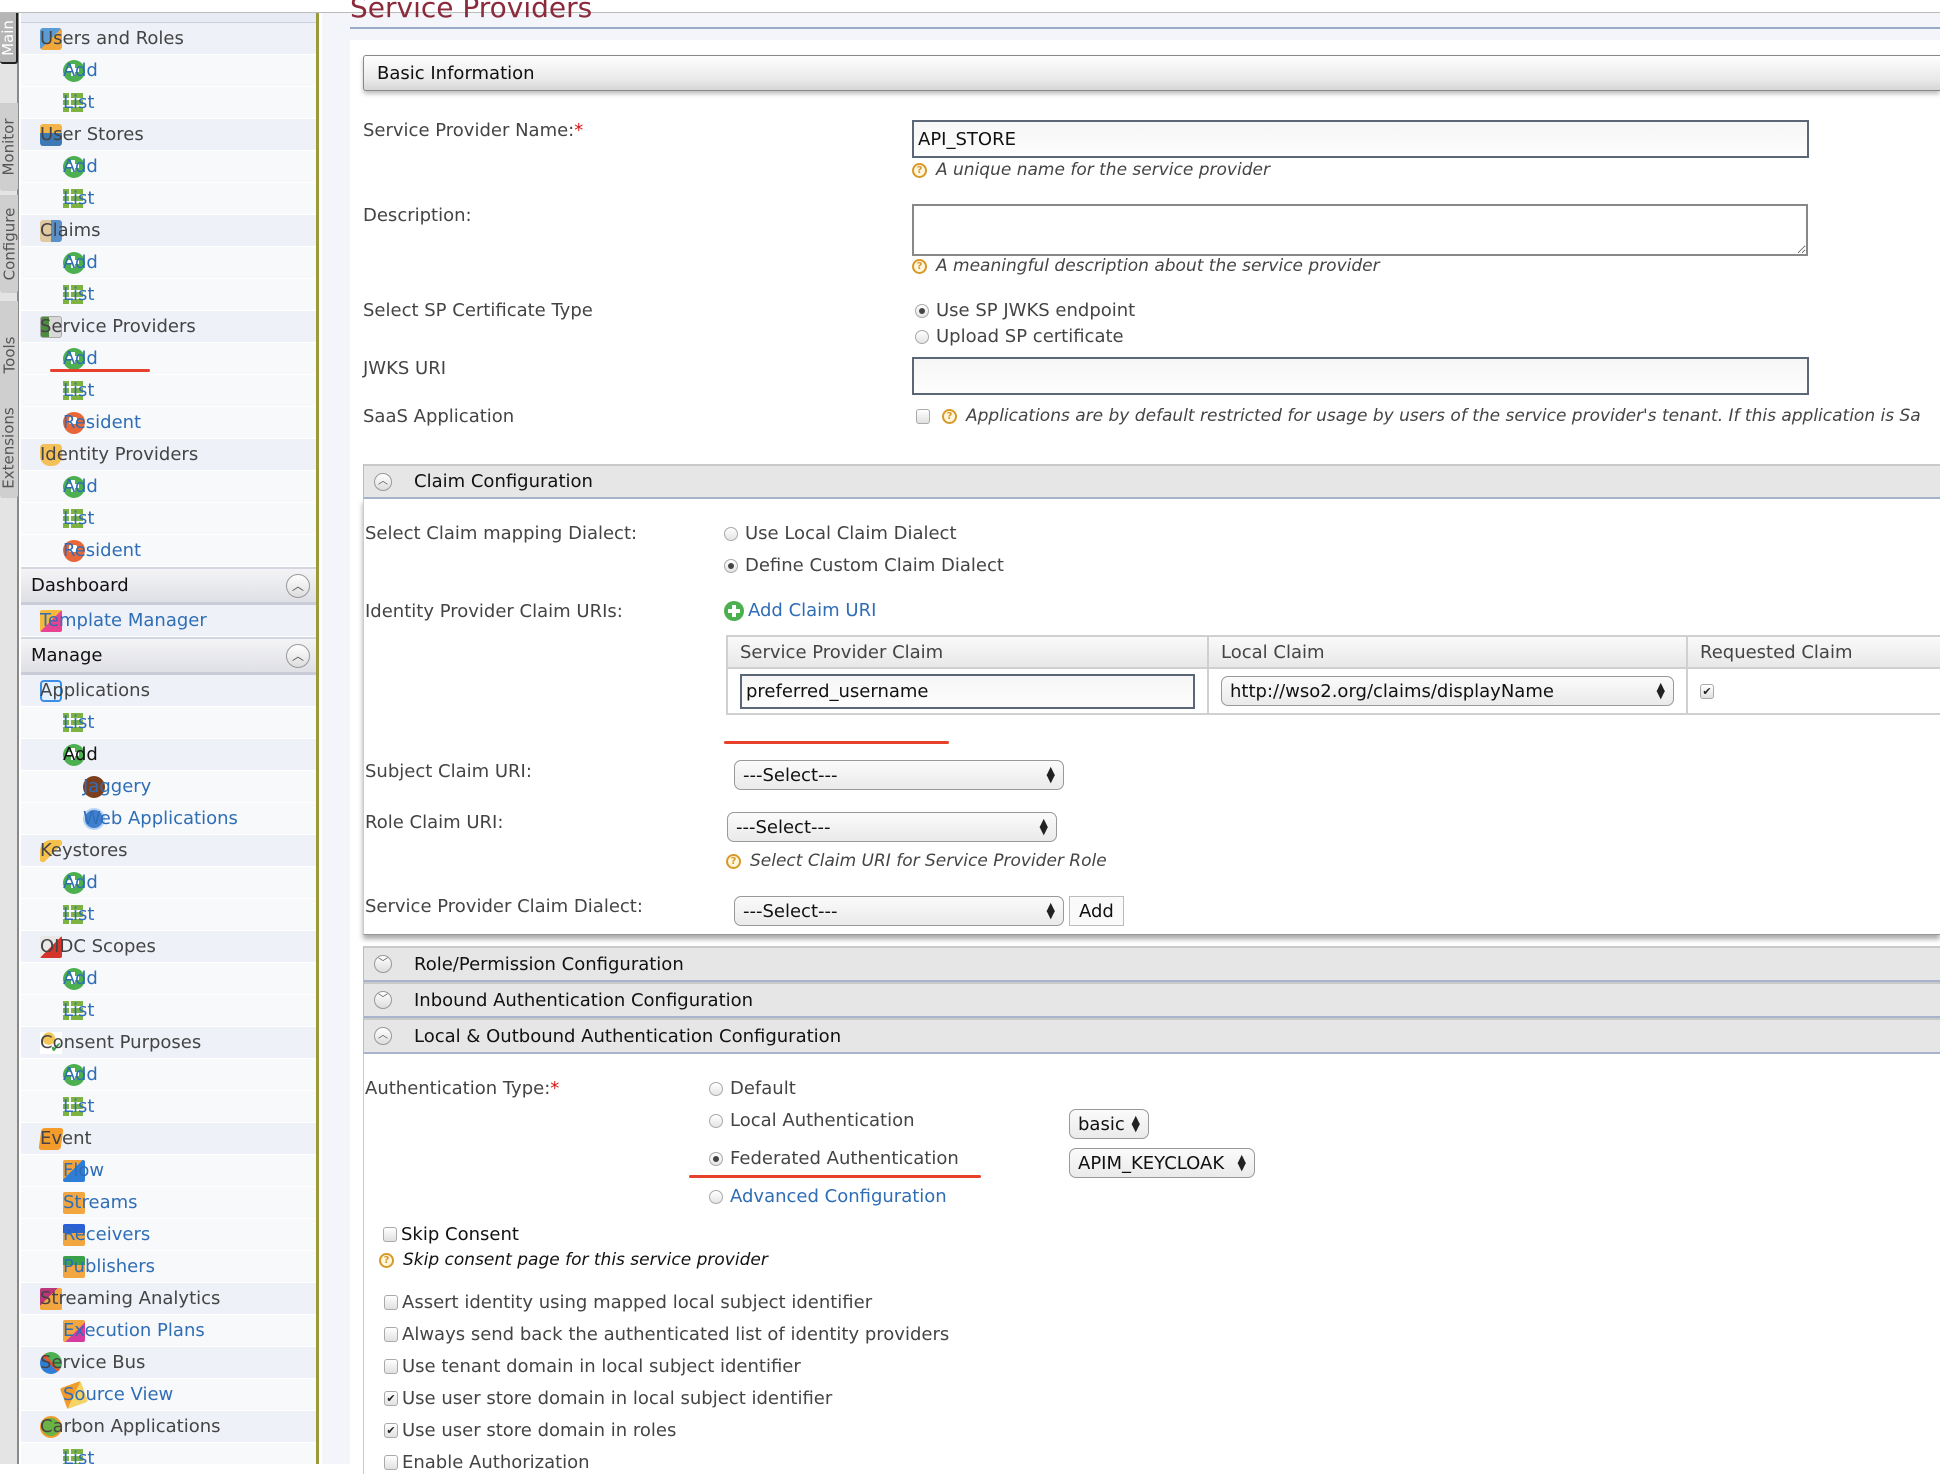  What do you see at coordinates (834, 1158) in the screenshot?
I see `auth-option-federated: Federated Authentication` at bounding box center [834, 1158].